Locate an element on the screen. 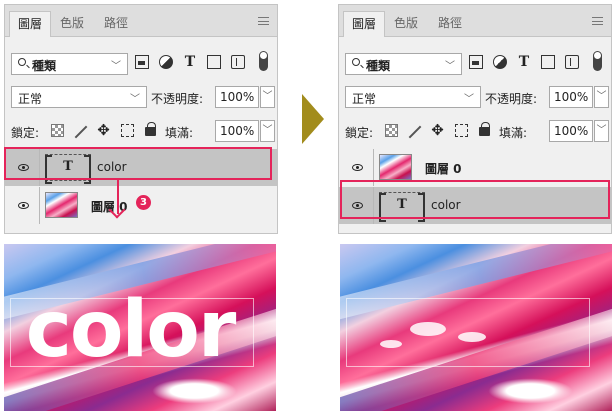  canvas-text-color: color is located at coordinates (131, 330).